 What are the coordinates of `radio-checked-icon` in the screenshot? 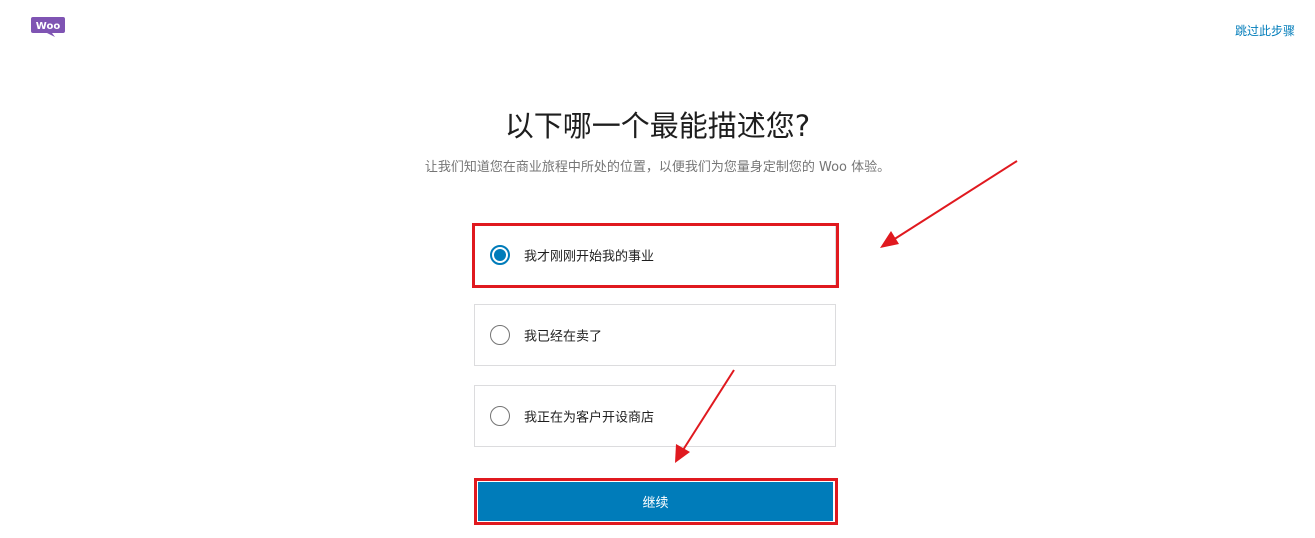 It's located at (500, 255).